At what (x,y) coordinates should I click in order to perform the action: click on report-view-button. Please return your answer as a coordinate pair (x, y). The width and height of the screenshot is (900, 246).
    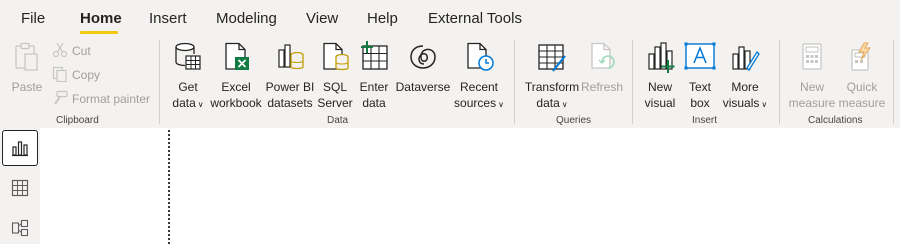
    Looking at the image, I should click on (20, 148).